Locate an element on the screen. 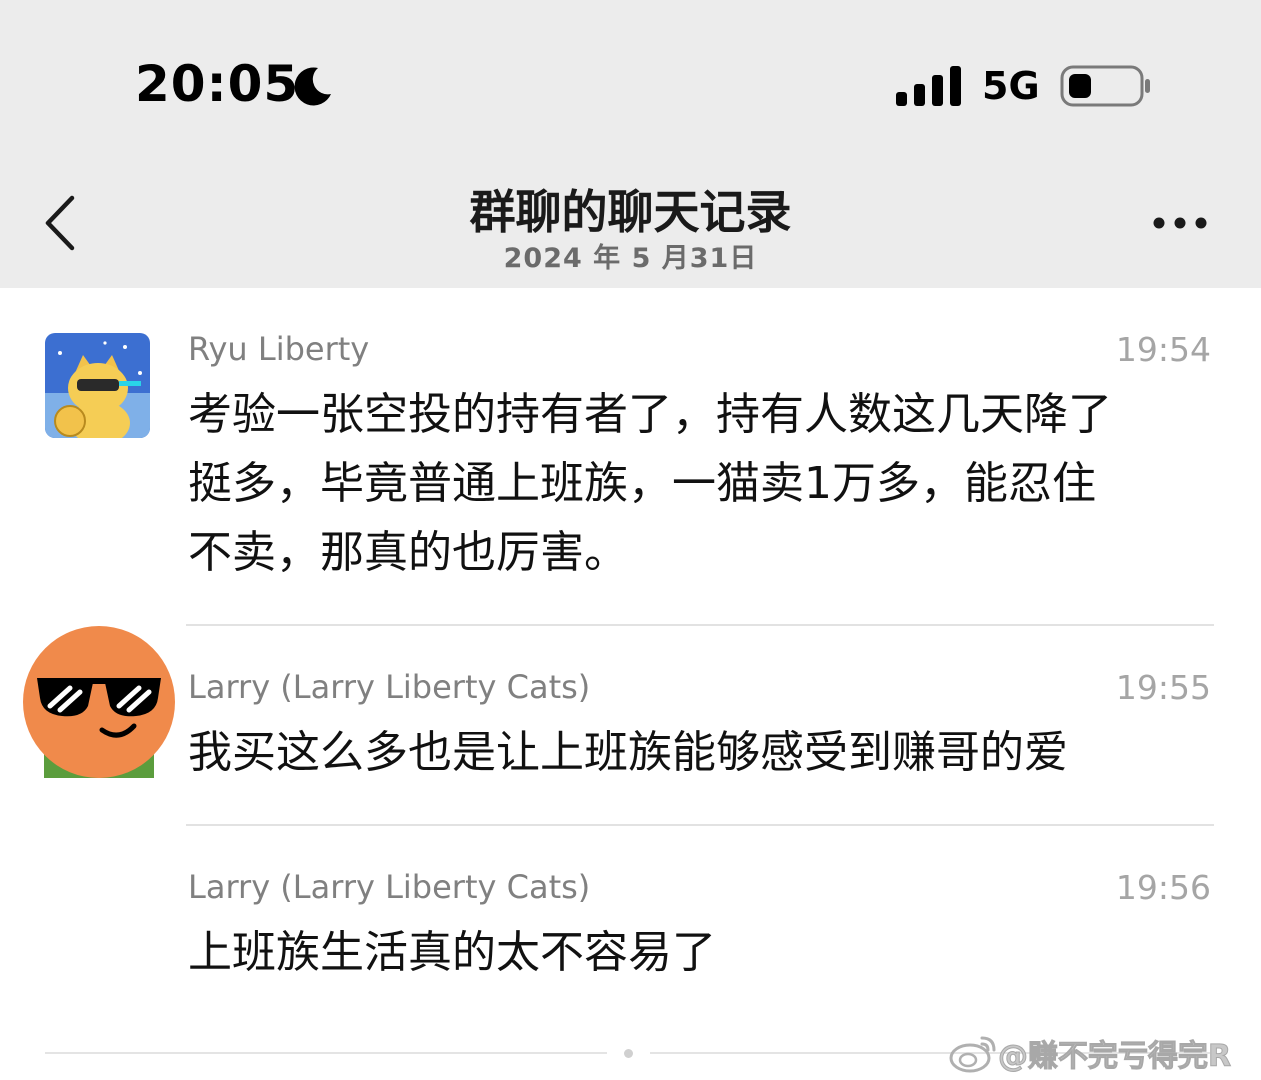  signal-icon is located at coordinates (928, 86).